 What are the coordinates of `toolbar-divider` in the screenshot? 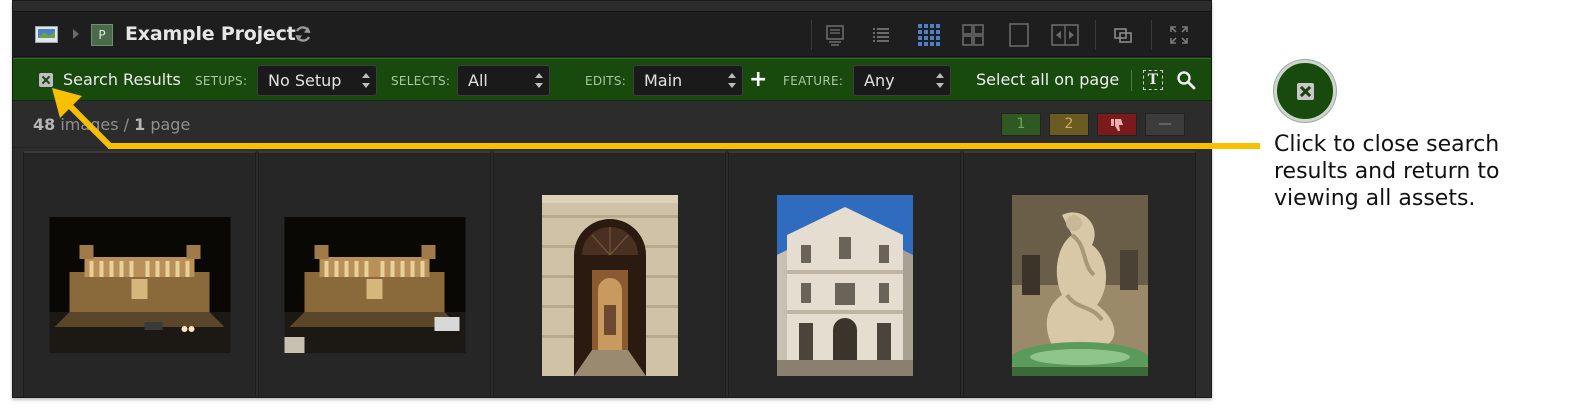 It's located at (1131, 80).